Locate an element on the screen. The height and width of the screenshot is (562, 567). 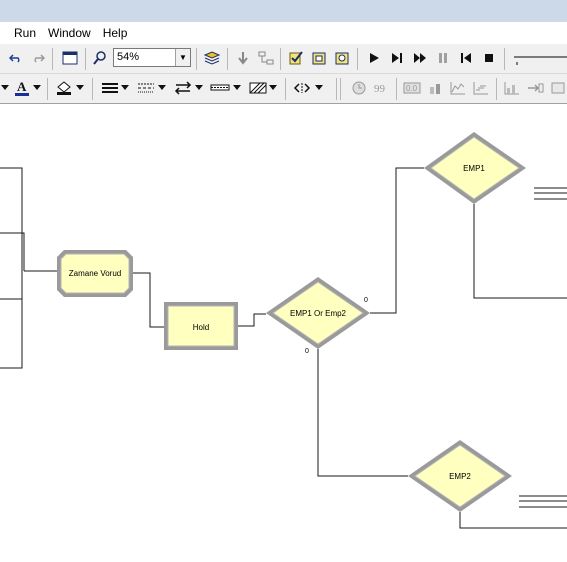
false-branch-count: 0 is located at coordinates (307, 351).